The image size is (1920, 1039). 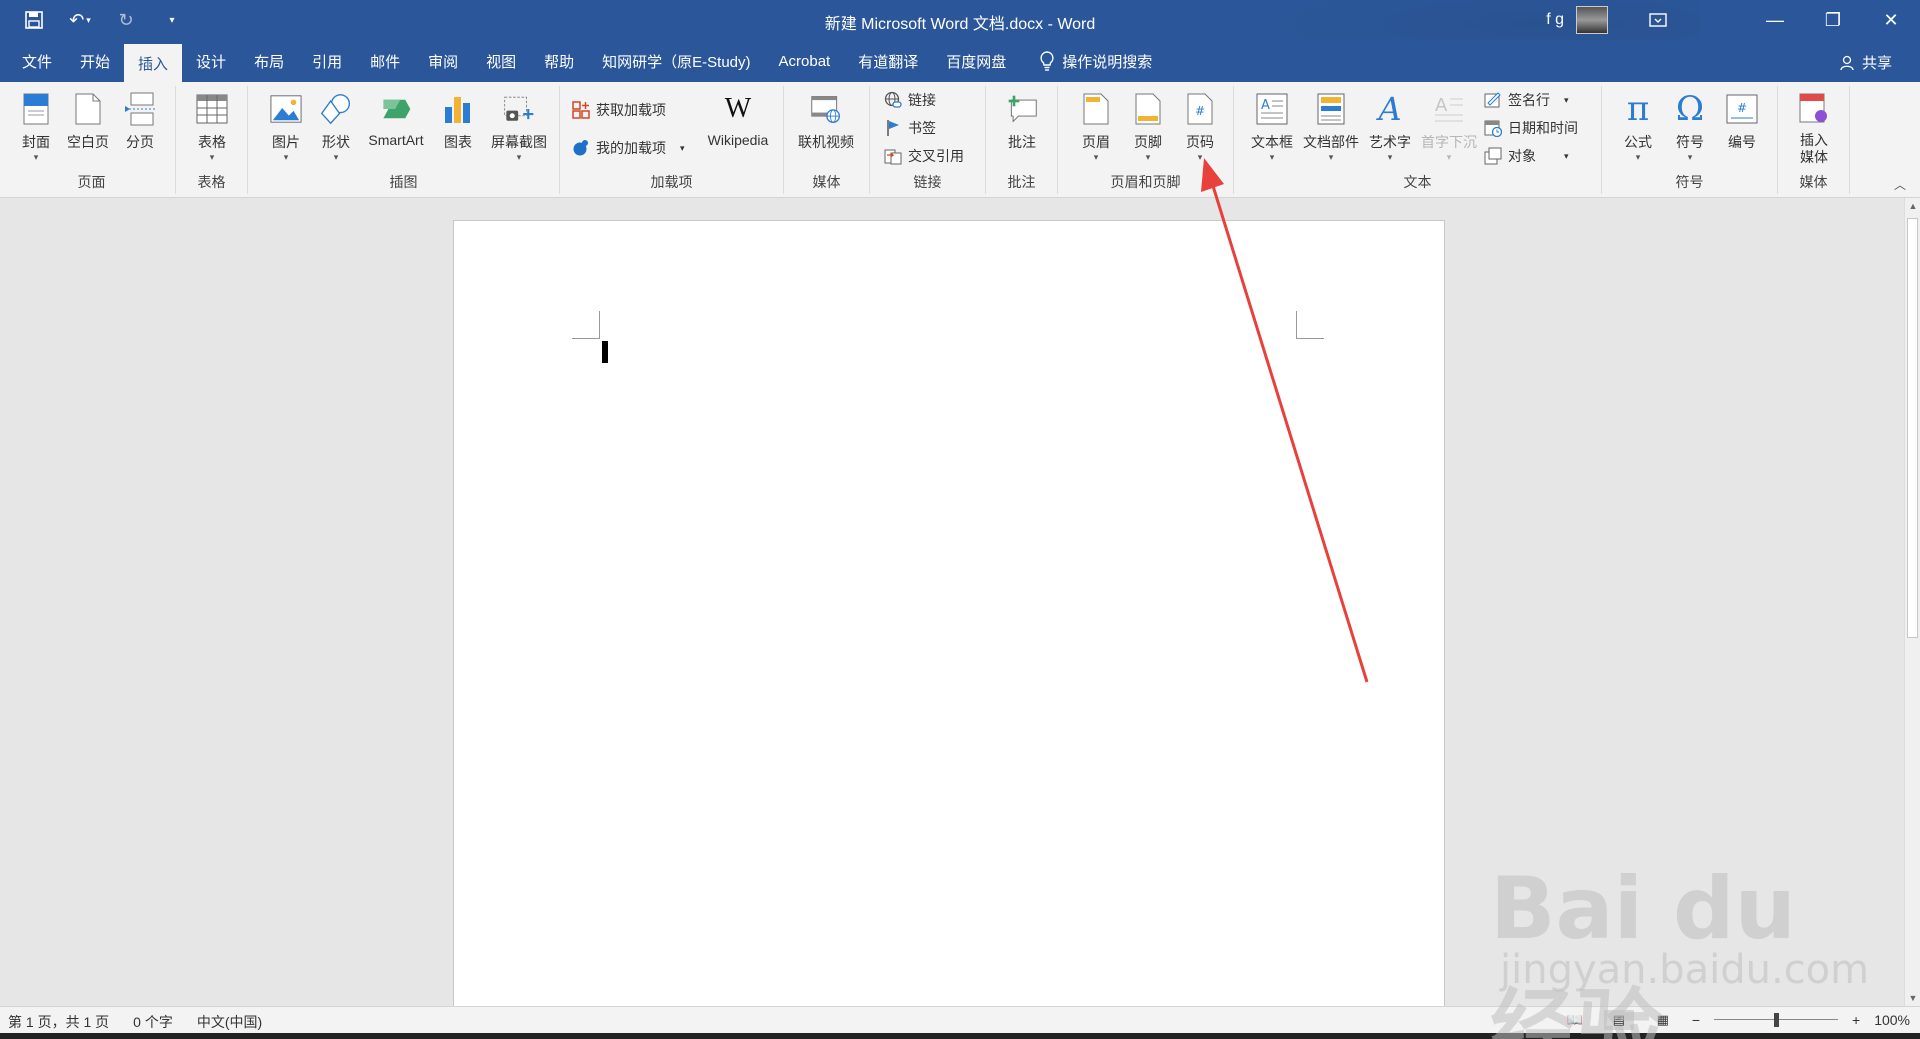 What do you see at coordinates (1592, 20) in the screenshot?
I see `avatar` at bounding box center [1592, 20].